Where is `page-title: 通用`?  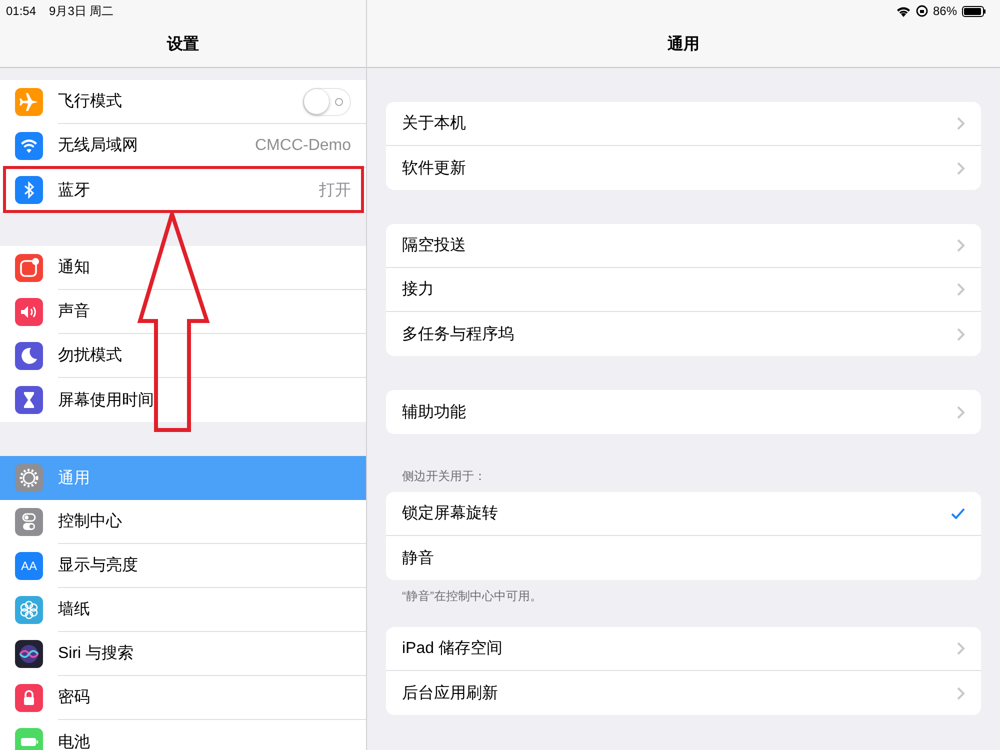
page-title: 通用 is located at coordinates (684, 44).